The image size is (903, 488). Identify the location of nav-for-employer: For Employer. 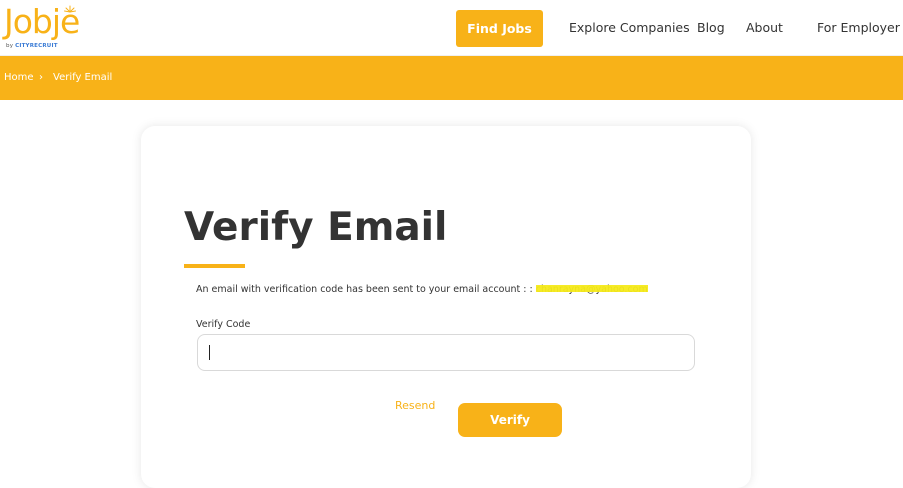
(858, 28).